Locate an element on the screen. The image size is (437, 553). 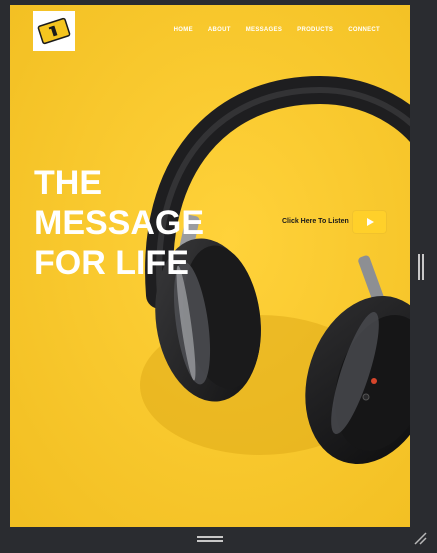
nav-messages: MESSAGES is located at coordinates (264, 30).